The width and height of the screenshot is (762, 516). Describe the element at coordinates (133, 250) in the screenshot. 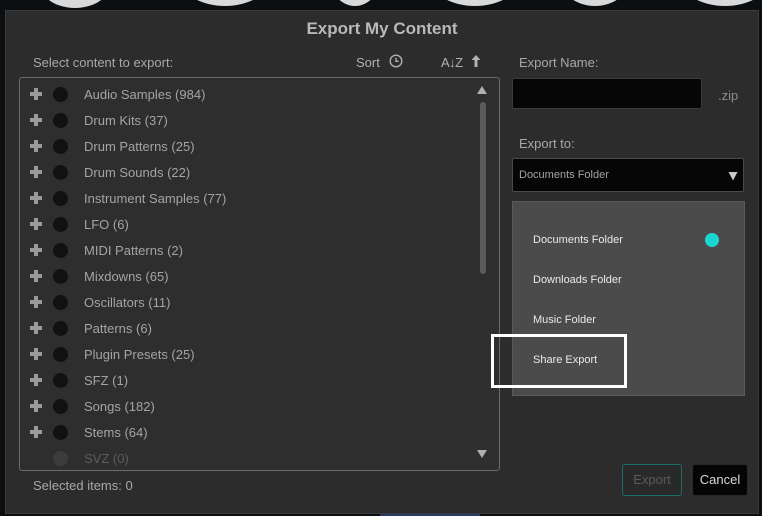

I see `list-item-label: MIDI Patterns (2)` at that location.